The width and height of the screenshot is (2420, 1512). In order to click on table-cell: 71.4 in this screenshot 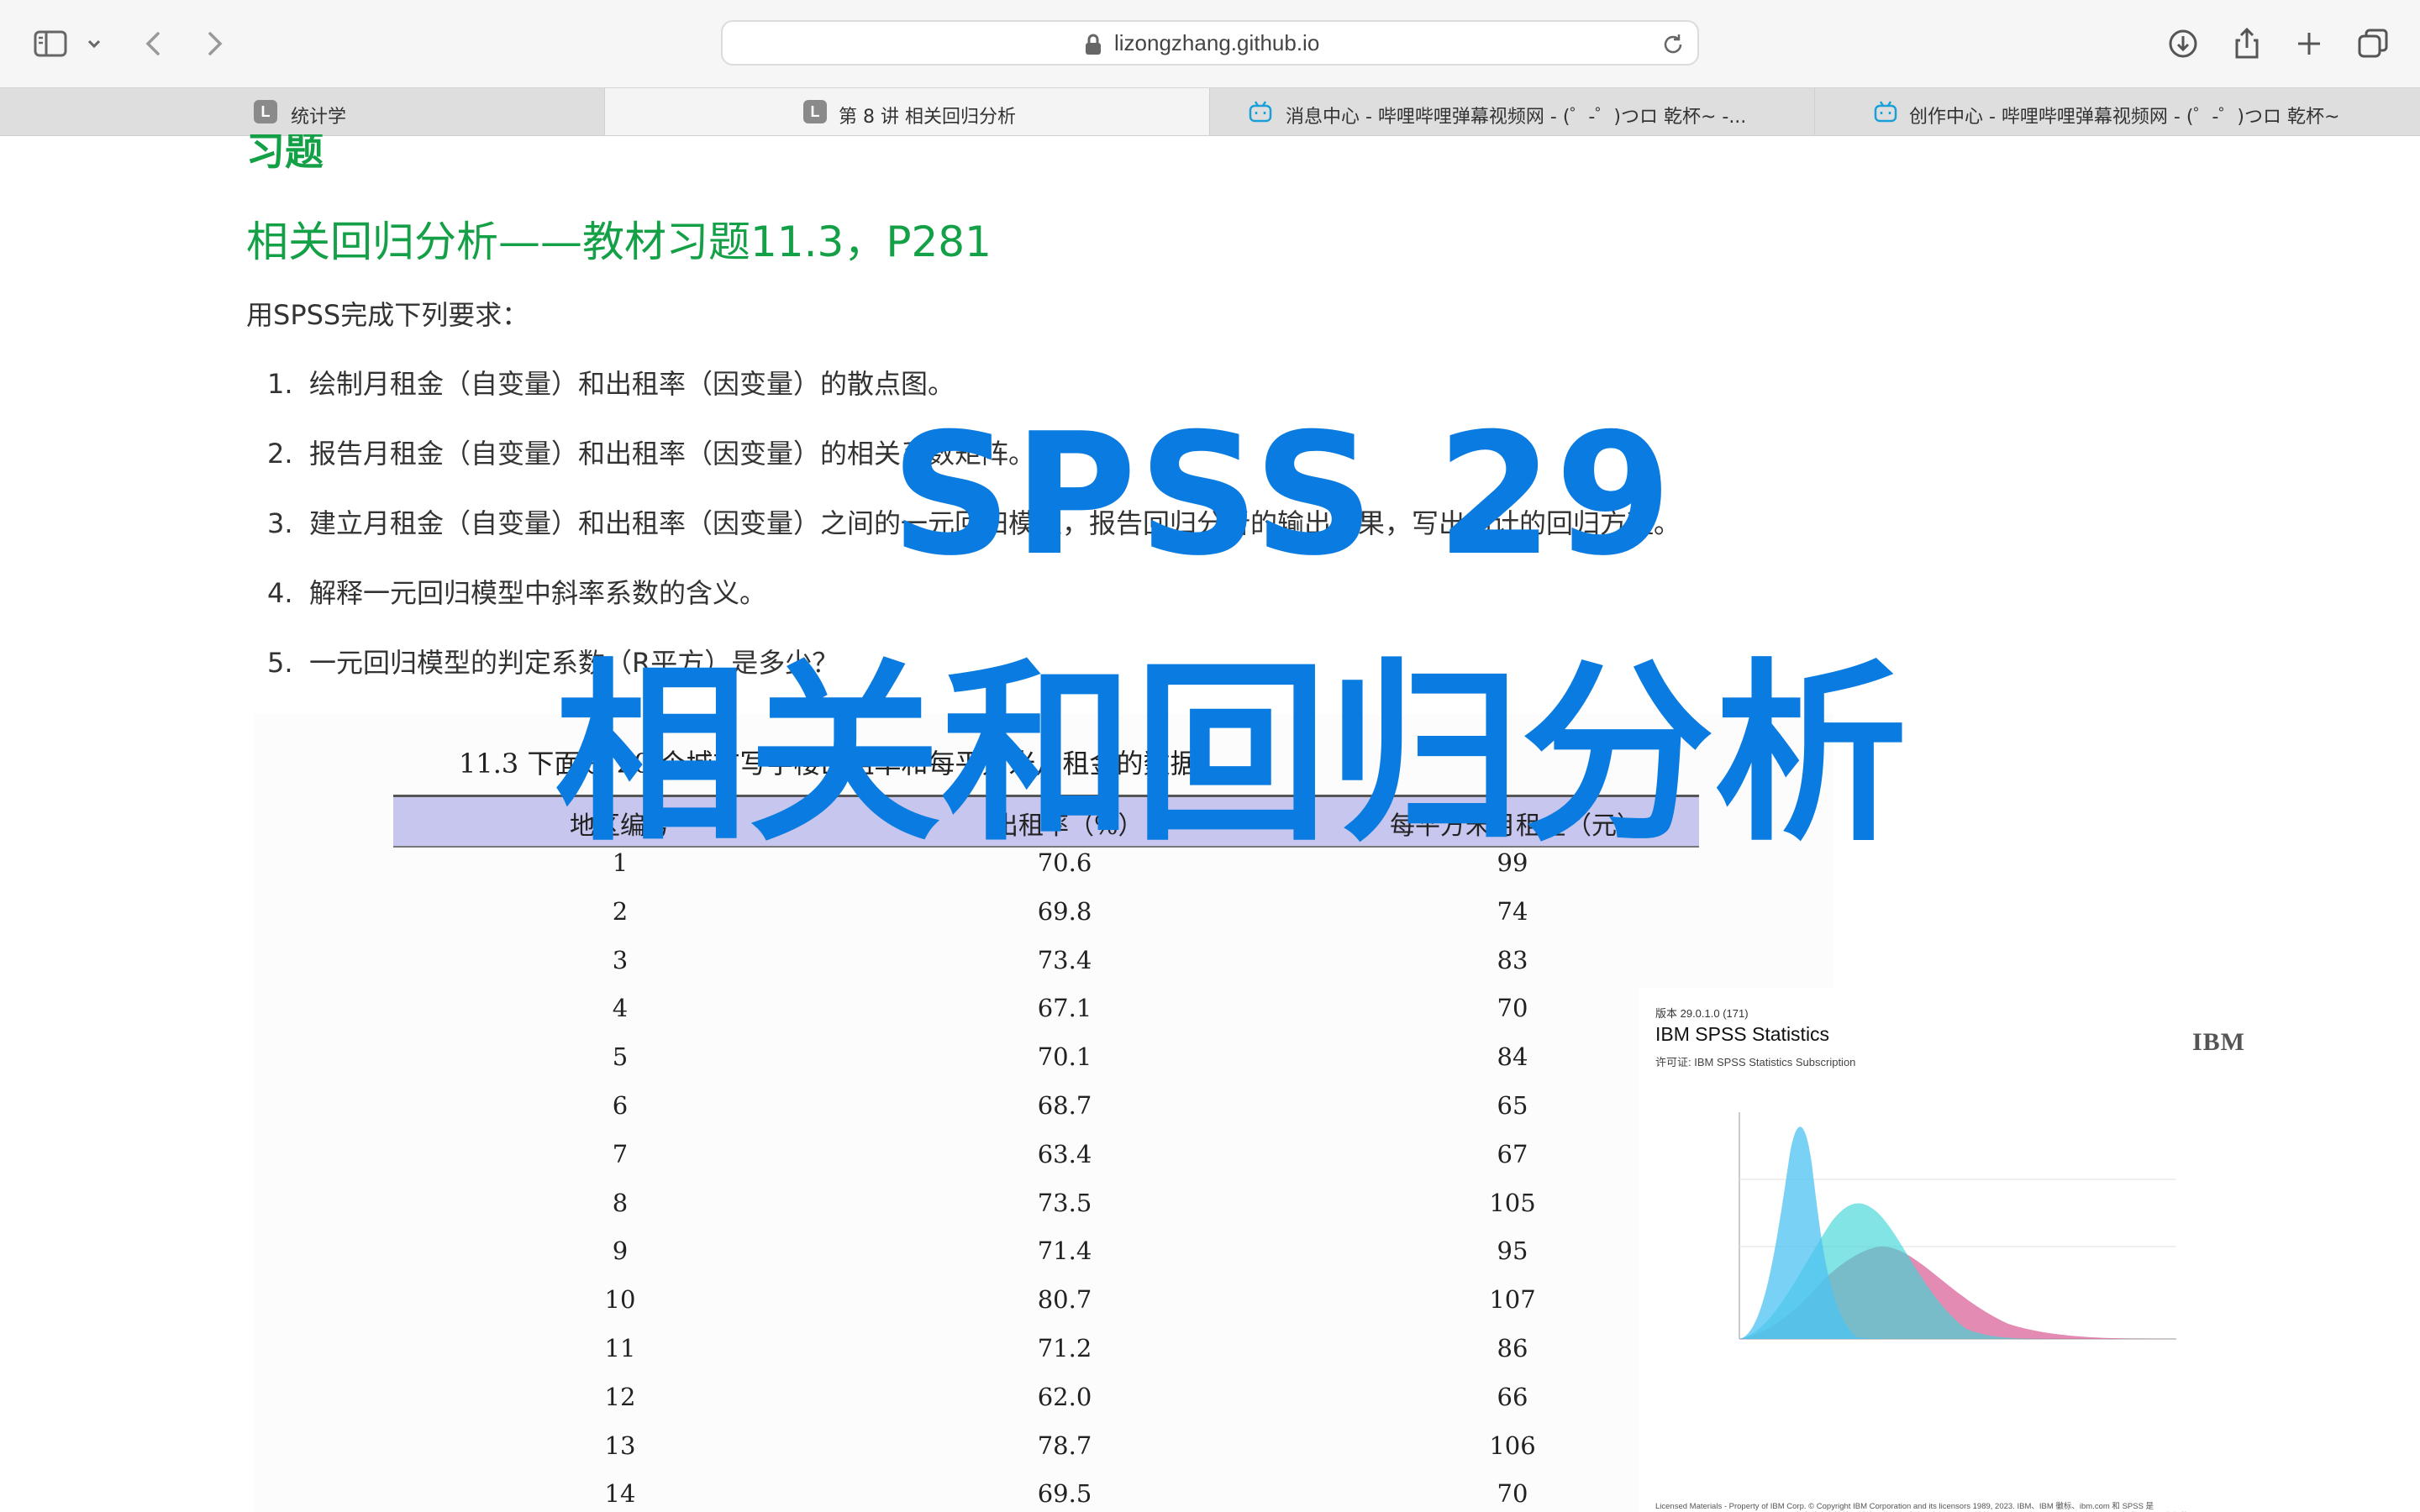, I will do `click(1064, 1251)`.